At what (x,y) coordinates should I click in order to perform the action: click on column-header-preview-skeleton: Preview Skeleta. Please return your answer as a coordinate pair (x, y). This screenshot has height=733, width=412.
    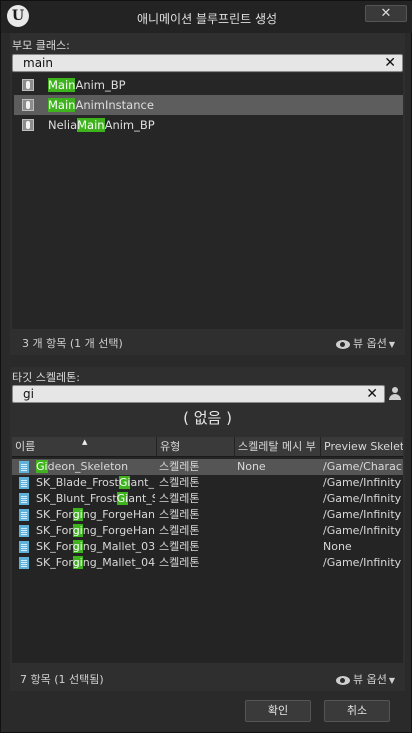
    Looking at the image, I should click on (362, 447).